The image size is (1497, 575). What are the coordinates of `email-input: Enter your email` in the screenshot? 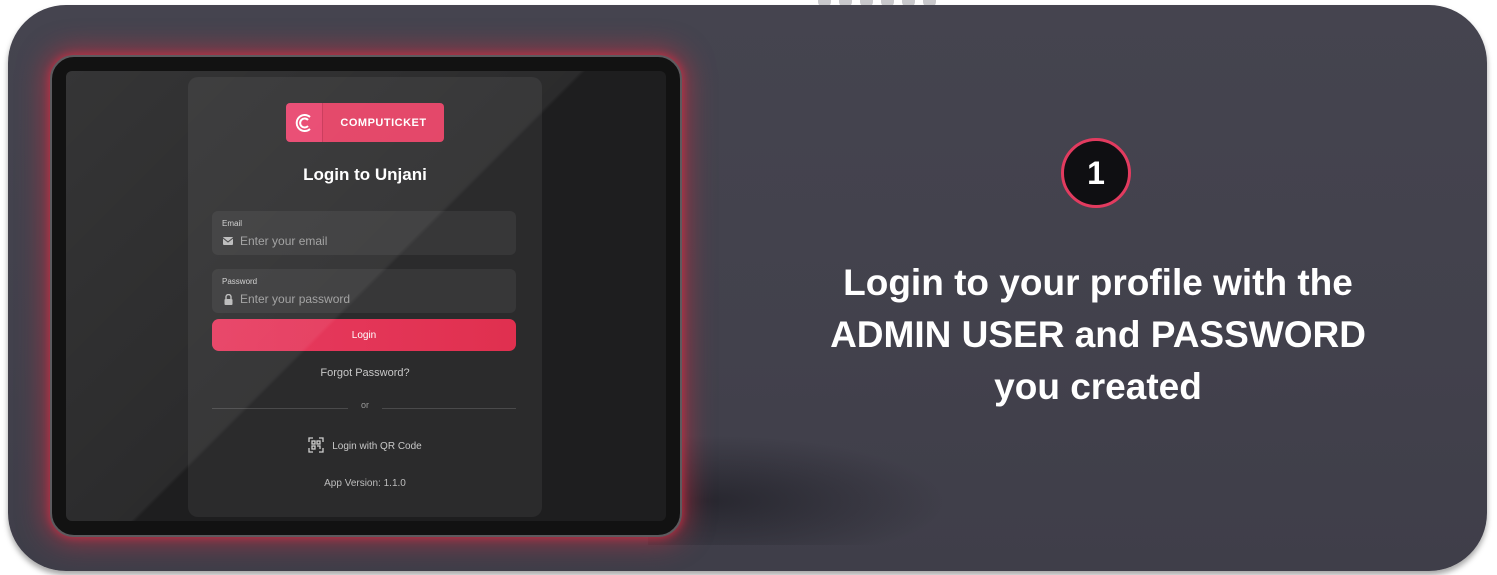 It's located at (283, 241).